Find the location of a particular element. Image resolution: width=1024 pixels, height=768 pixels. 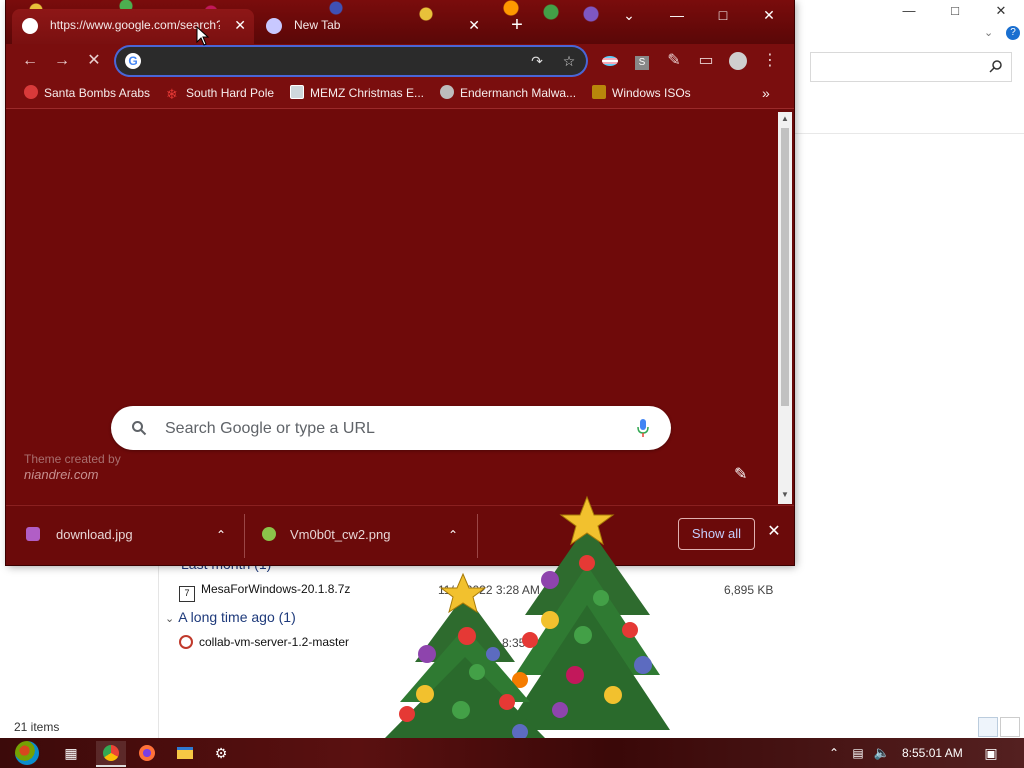

snowflake-icon: ❄ is located at coordinates (172, 94).